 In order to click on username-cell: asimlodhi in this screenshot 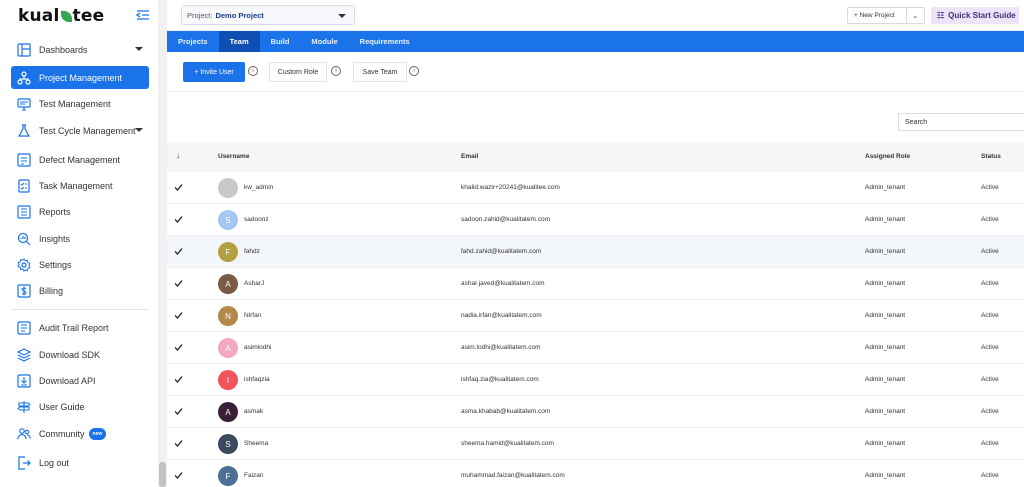, I will do `click(258, 347)`.